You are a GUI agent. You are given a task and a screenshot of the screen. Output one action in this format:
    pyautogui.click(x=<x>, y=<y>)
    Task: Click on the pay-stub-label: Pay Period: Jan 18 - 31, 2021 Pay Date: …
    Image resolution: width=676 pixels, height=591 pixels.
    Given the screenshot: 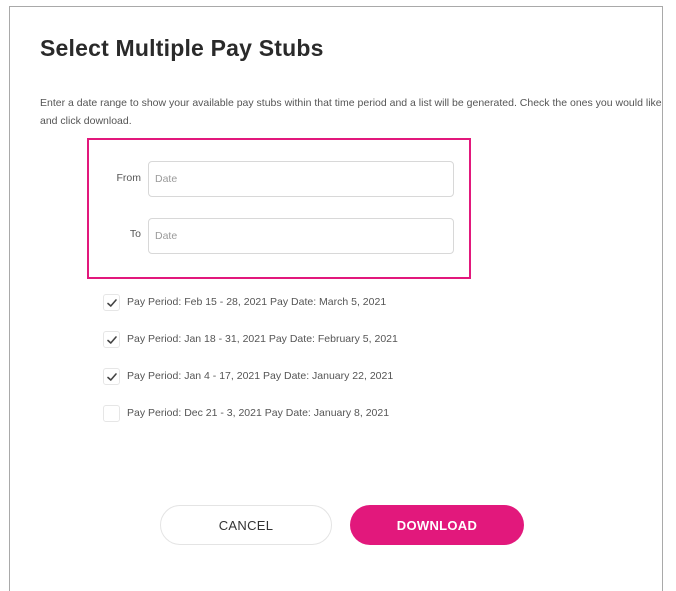 What is the action you would take?
    pyautogui.click(x=262, y=339)
    